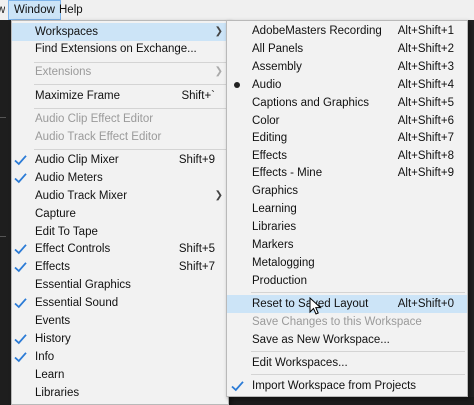  Describe the element at coordinates (120, 393) in the screenshot. I see `menu-item-libraries: Libraries` at that location.